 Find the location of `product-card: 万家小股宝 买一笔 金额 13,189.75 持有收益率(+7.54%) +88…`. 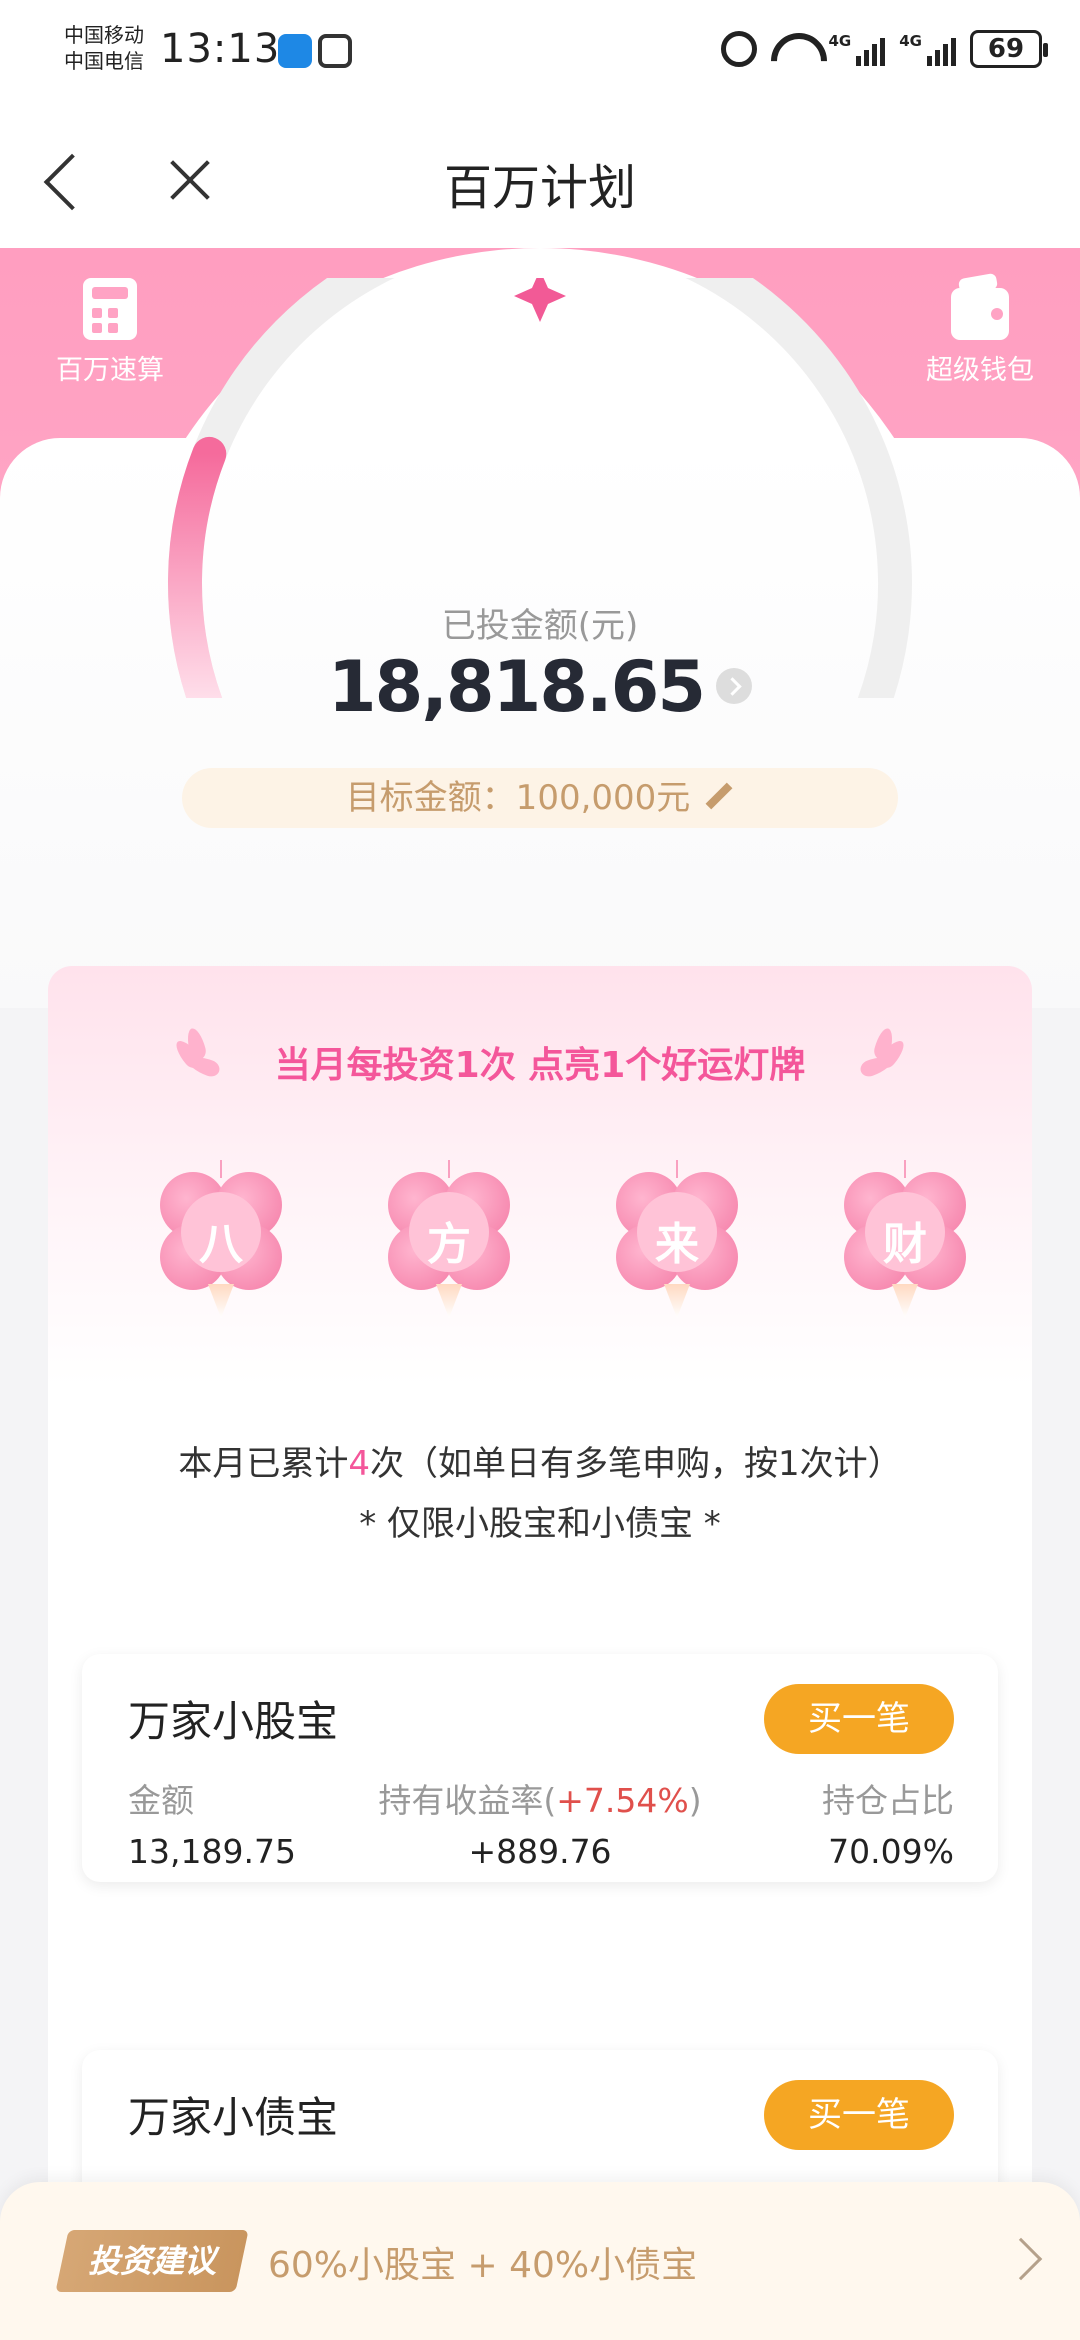

product-card: 万家小股宝 买一笔 金额 13,189.75 持有收益率(+7.54%) +88… is located at coordinates (540, 1768).